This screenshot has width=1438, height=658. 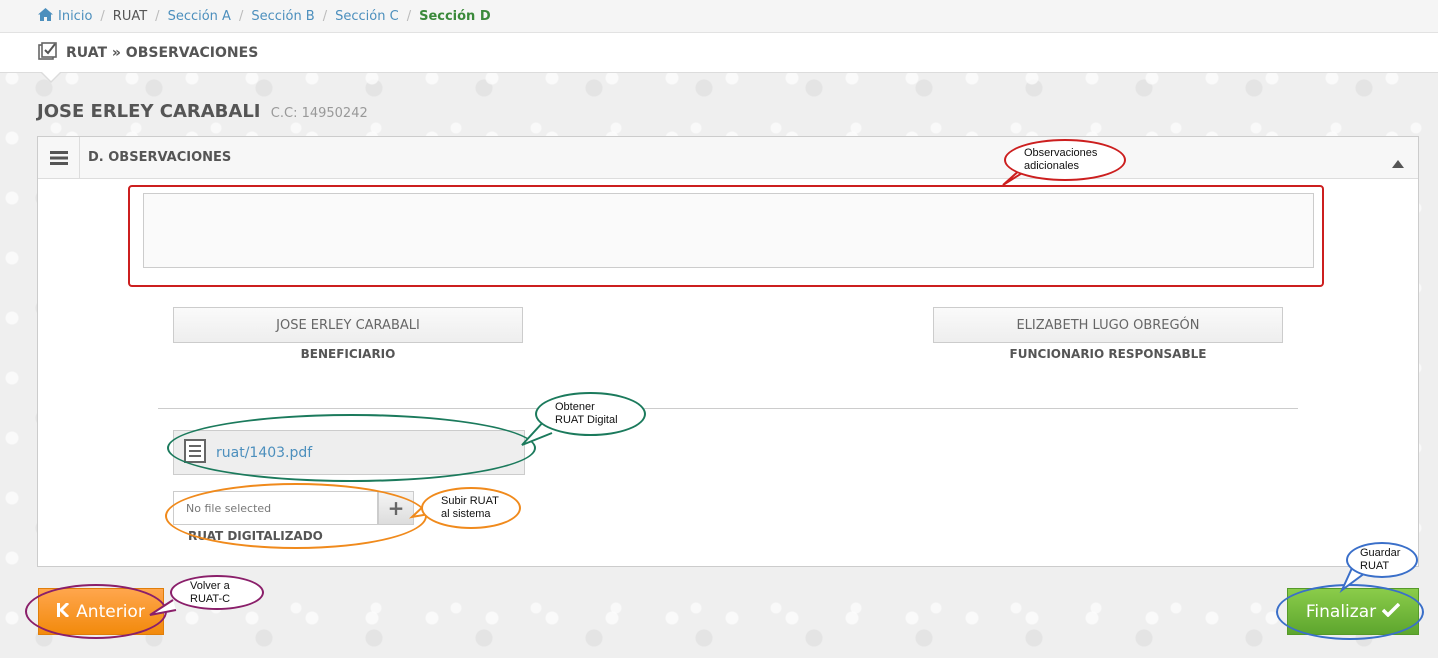 I want to click on breadcrumb-section-d: Sección D, so click(x=455, y=16).